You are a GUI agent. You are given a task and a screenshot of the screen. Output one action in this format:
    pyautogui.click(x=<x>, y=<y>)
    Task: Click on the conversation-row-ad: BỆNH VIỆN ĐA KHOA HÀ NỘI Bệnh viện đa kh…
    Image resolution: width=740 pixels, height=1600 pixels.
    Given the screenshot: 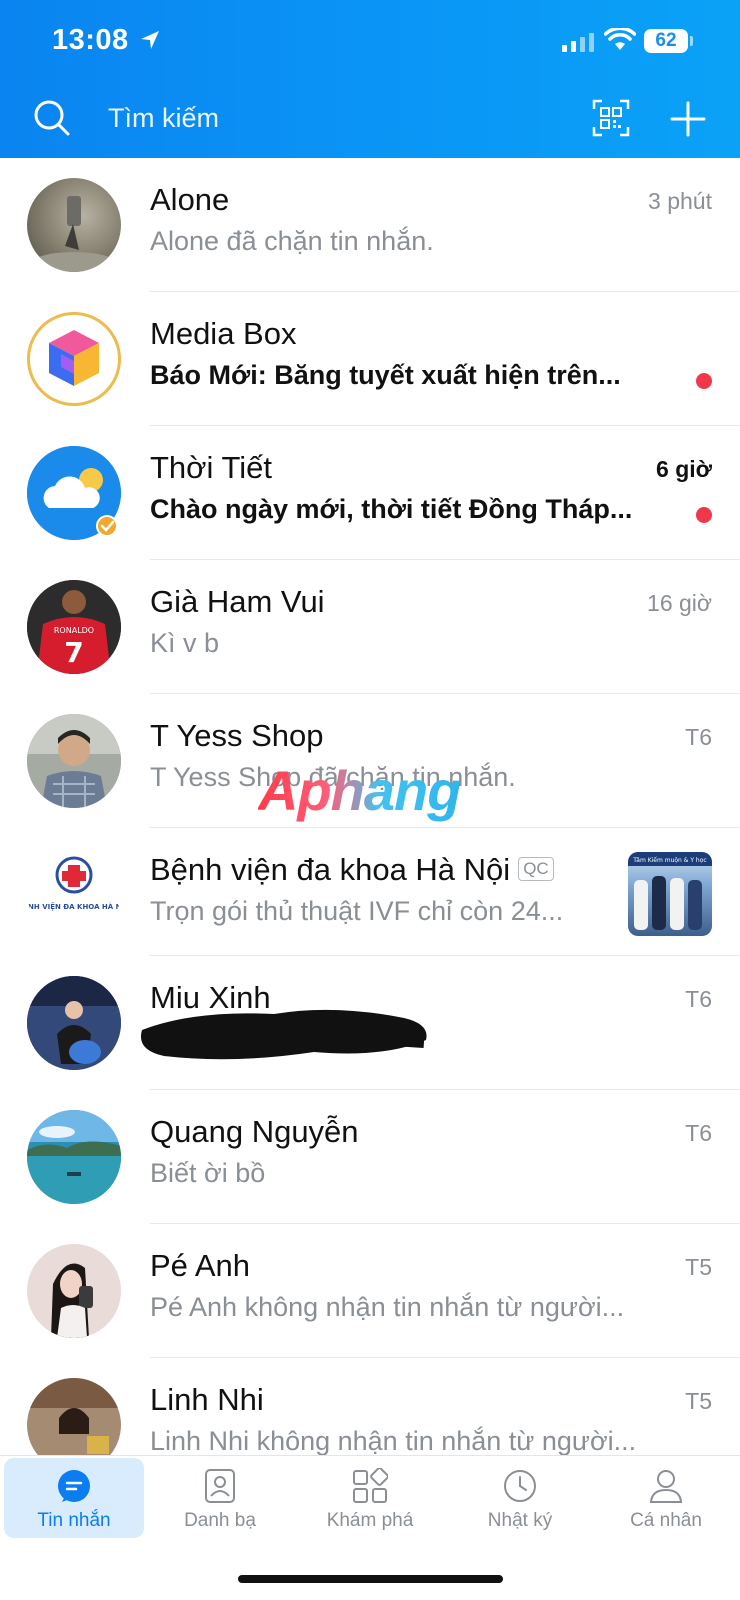 What is the action you would take?
    pyautogui.click(x=370, y=892)
    